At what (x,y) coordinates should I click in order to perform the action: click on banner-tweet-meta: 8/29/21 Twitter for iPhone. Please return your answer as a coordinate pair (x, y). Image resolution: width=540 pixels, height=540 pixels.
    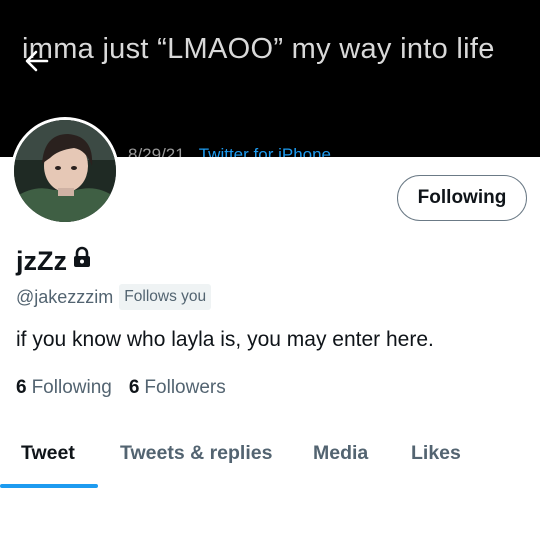
    Looking at the image, I should click on (229, 151).